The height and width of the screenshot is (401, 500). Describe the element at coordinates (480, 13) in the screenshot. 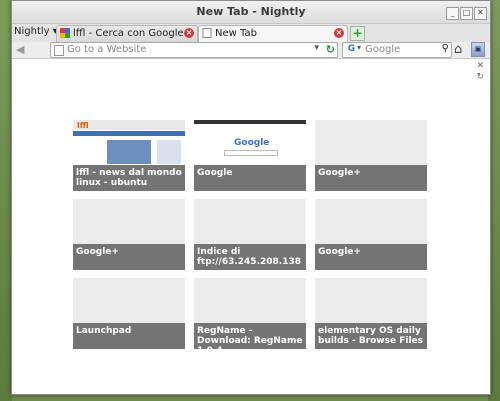

I see `close-window-button: ✕` at that location.